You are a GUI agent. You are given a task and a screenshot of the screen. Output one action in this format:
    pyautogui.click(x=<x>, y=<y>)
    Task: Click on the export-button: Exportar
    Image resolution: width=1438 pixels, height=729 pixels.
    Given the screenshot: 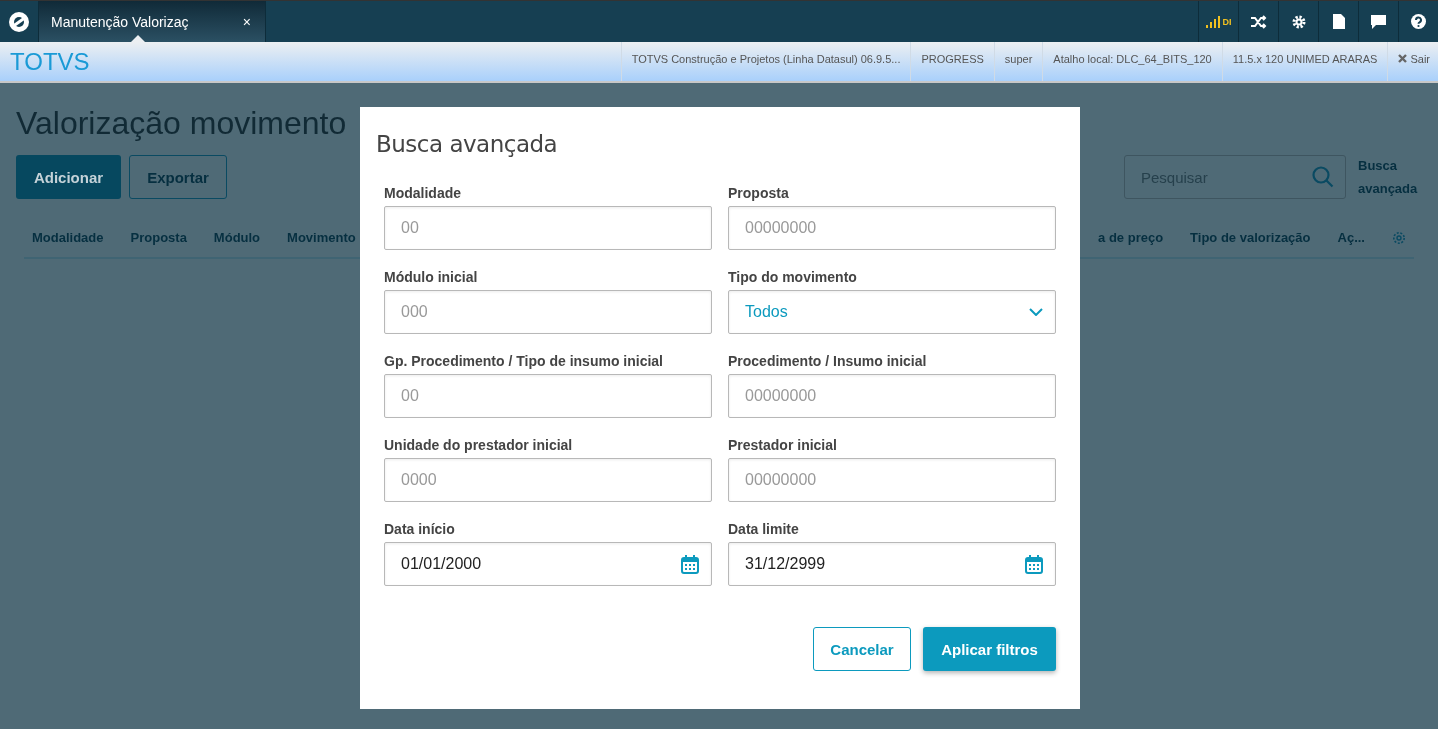 What is the action you would take?
    pyautogui.click(x=178, y=177)
    